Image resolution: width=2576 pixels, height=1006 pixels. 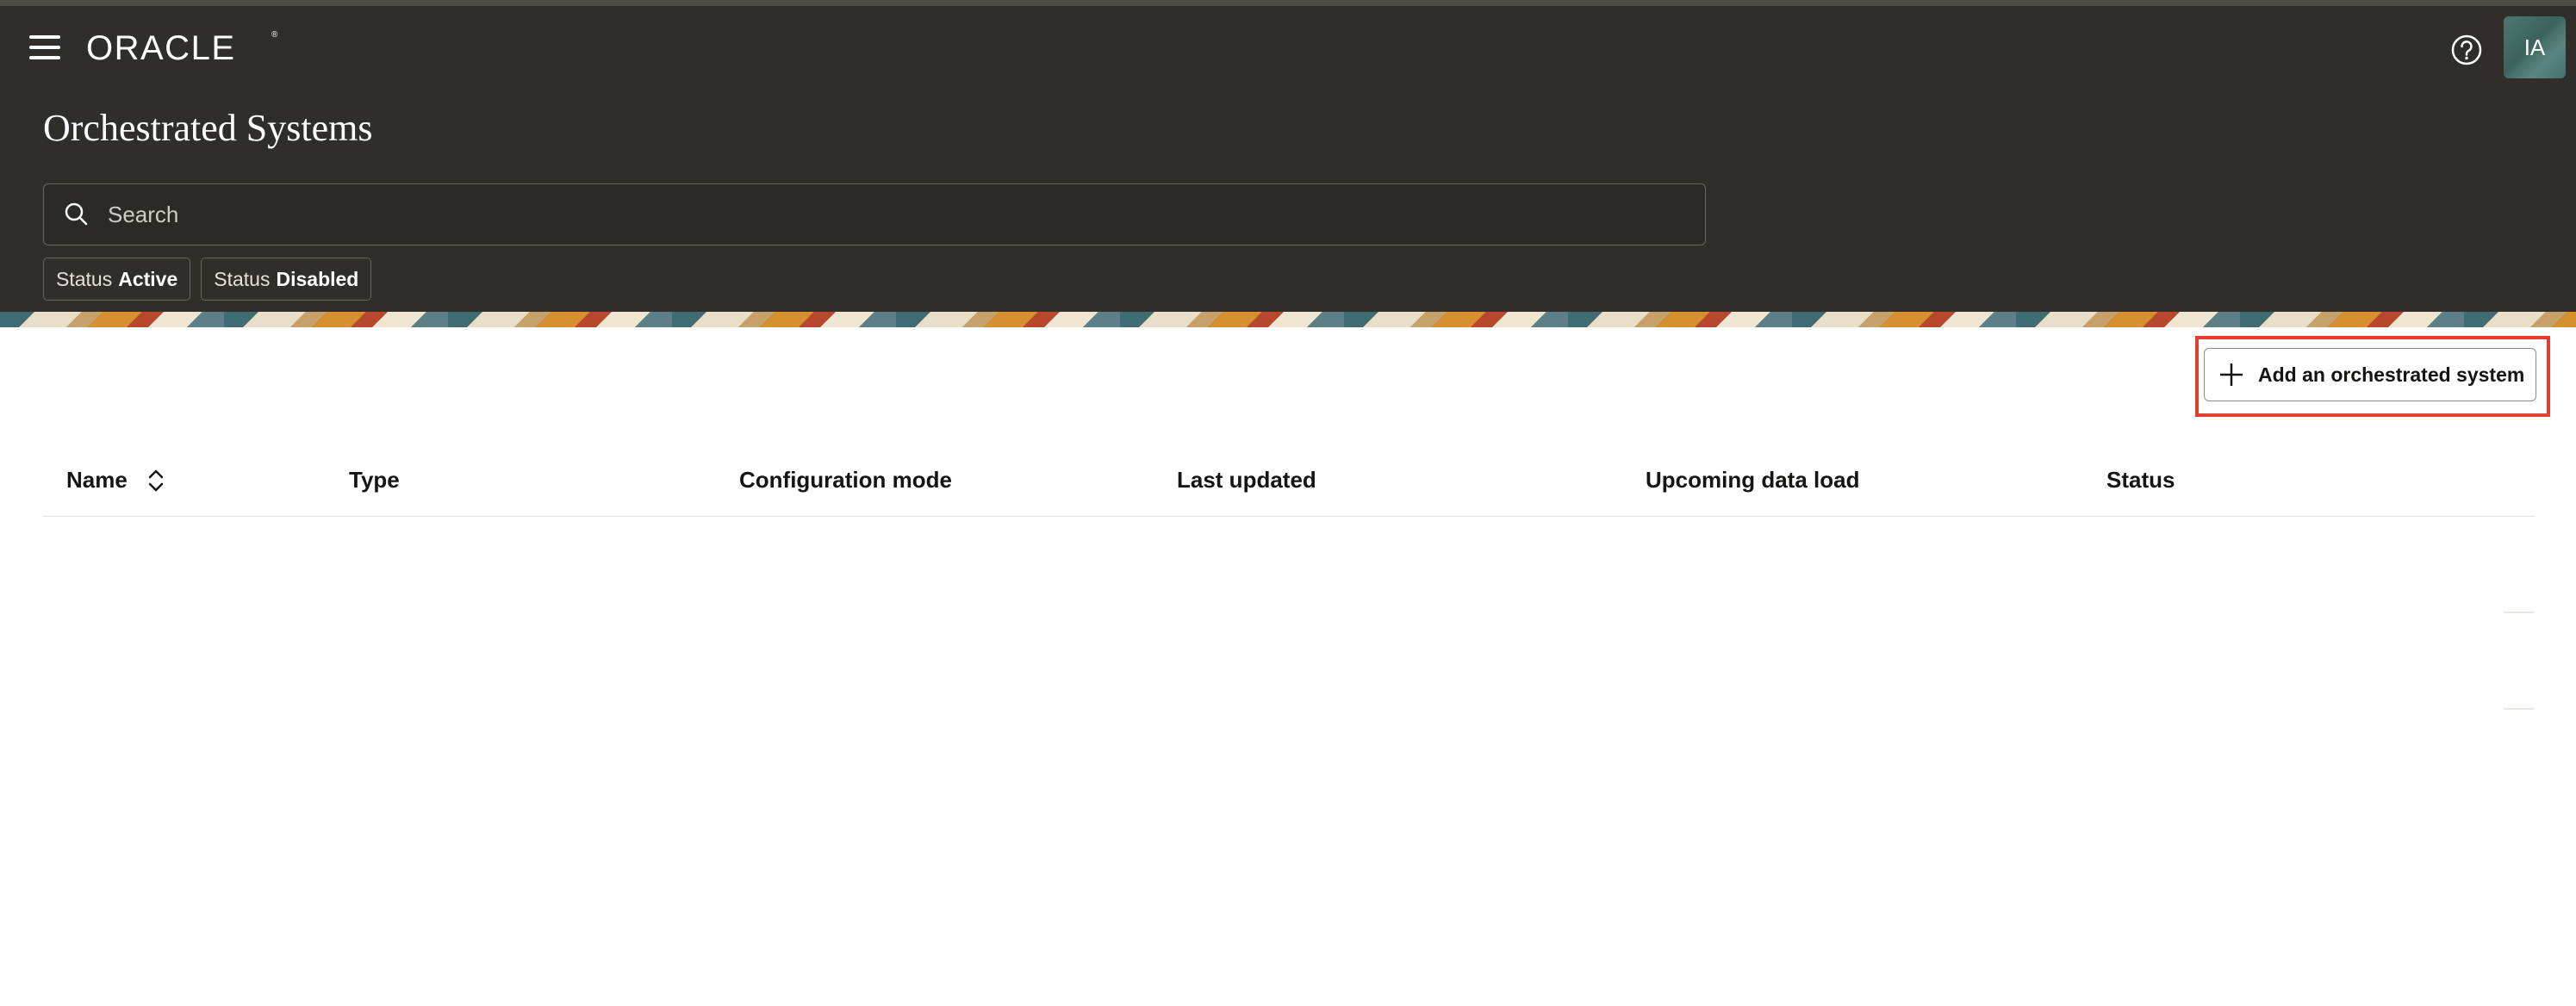 What do you see at coordinates (899, 214) in the screenshot?
I see `search-input` at bounding box center [899, 214].